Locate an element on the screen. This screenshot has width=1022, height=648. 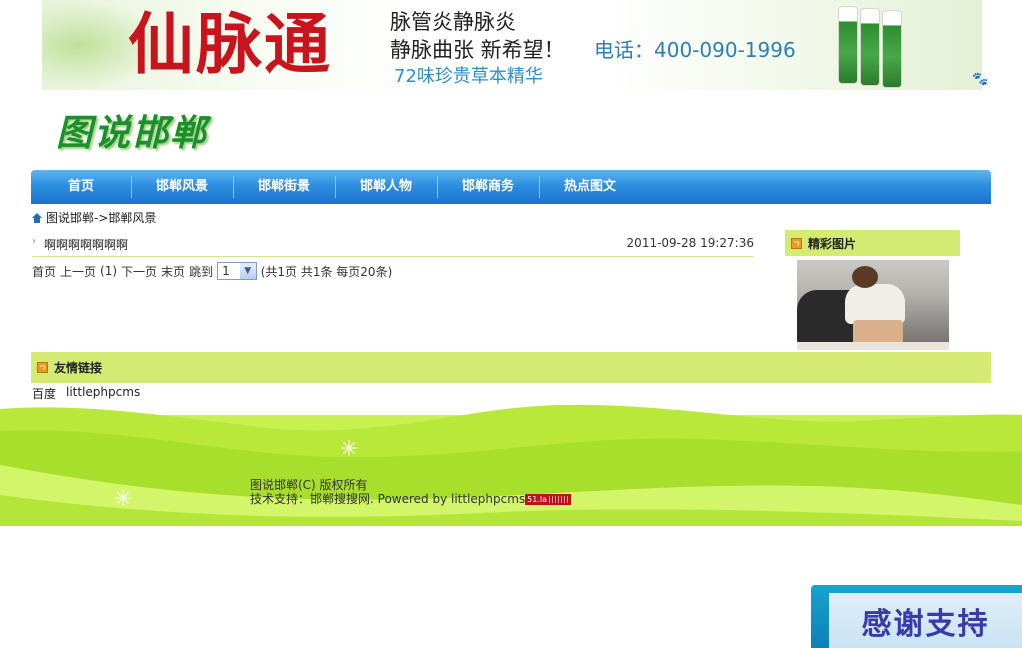
stats-badge: 51.la is located at coordinates (548, 499).